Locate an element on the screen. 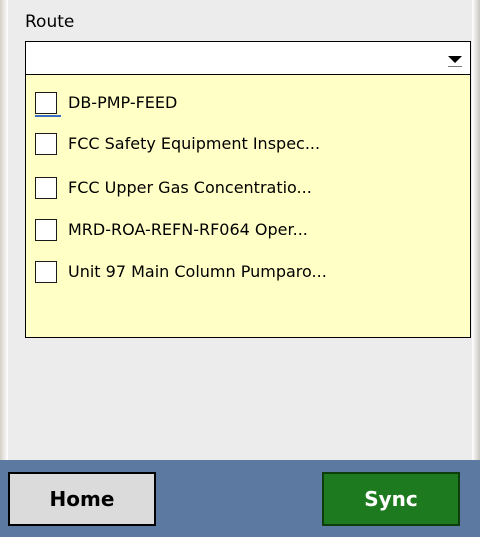 The image size is (480, 537). bottom-toolbar: Home Sync is located at coordinates (240, 498).